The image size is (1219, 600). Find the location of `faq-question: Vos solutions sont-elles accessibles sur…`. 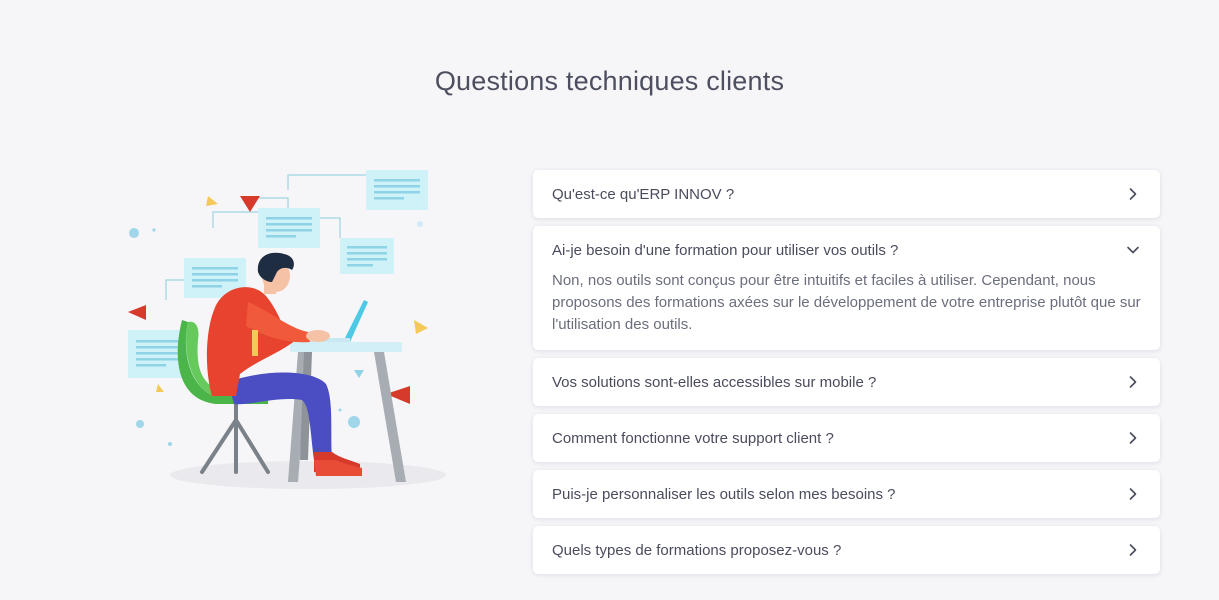

faq-question: Vos solutions sont-elles accessibles sur… is located at coordinates (714, 382).